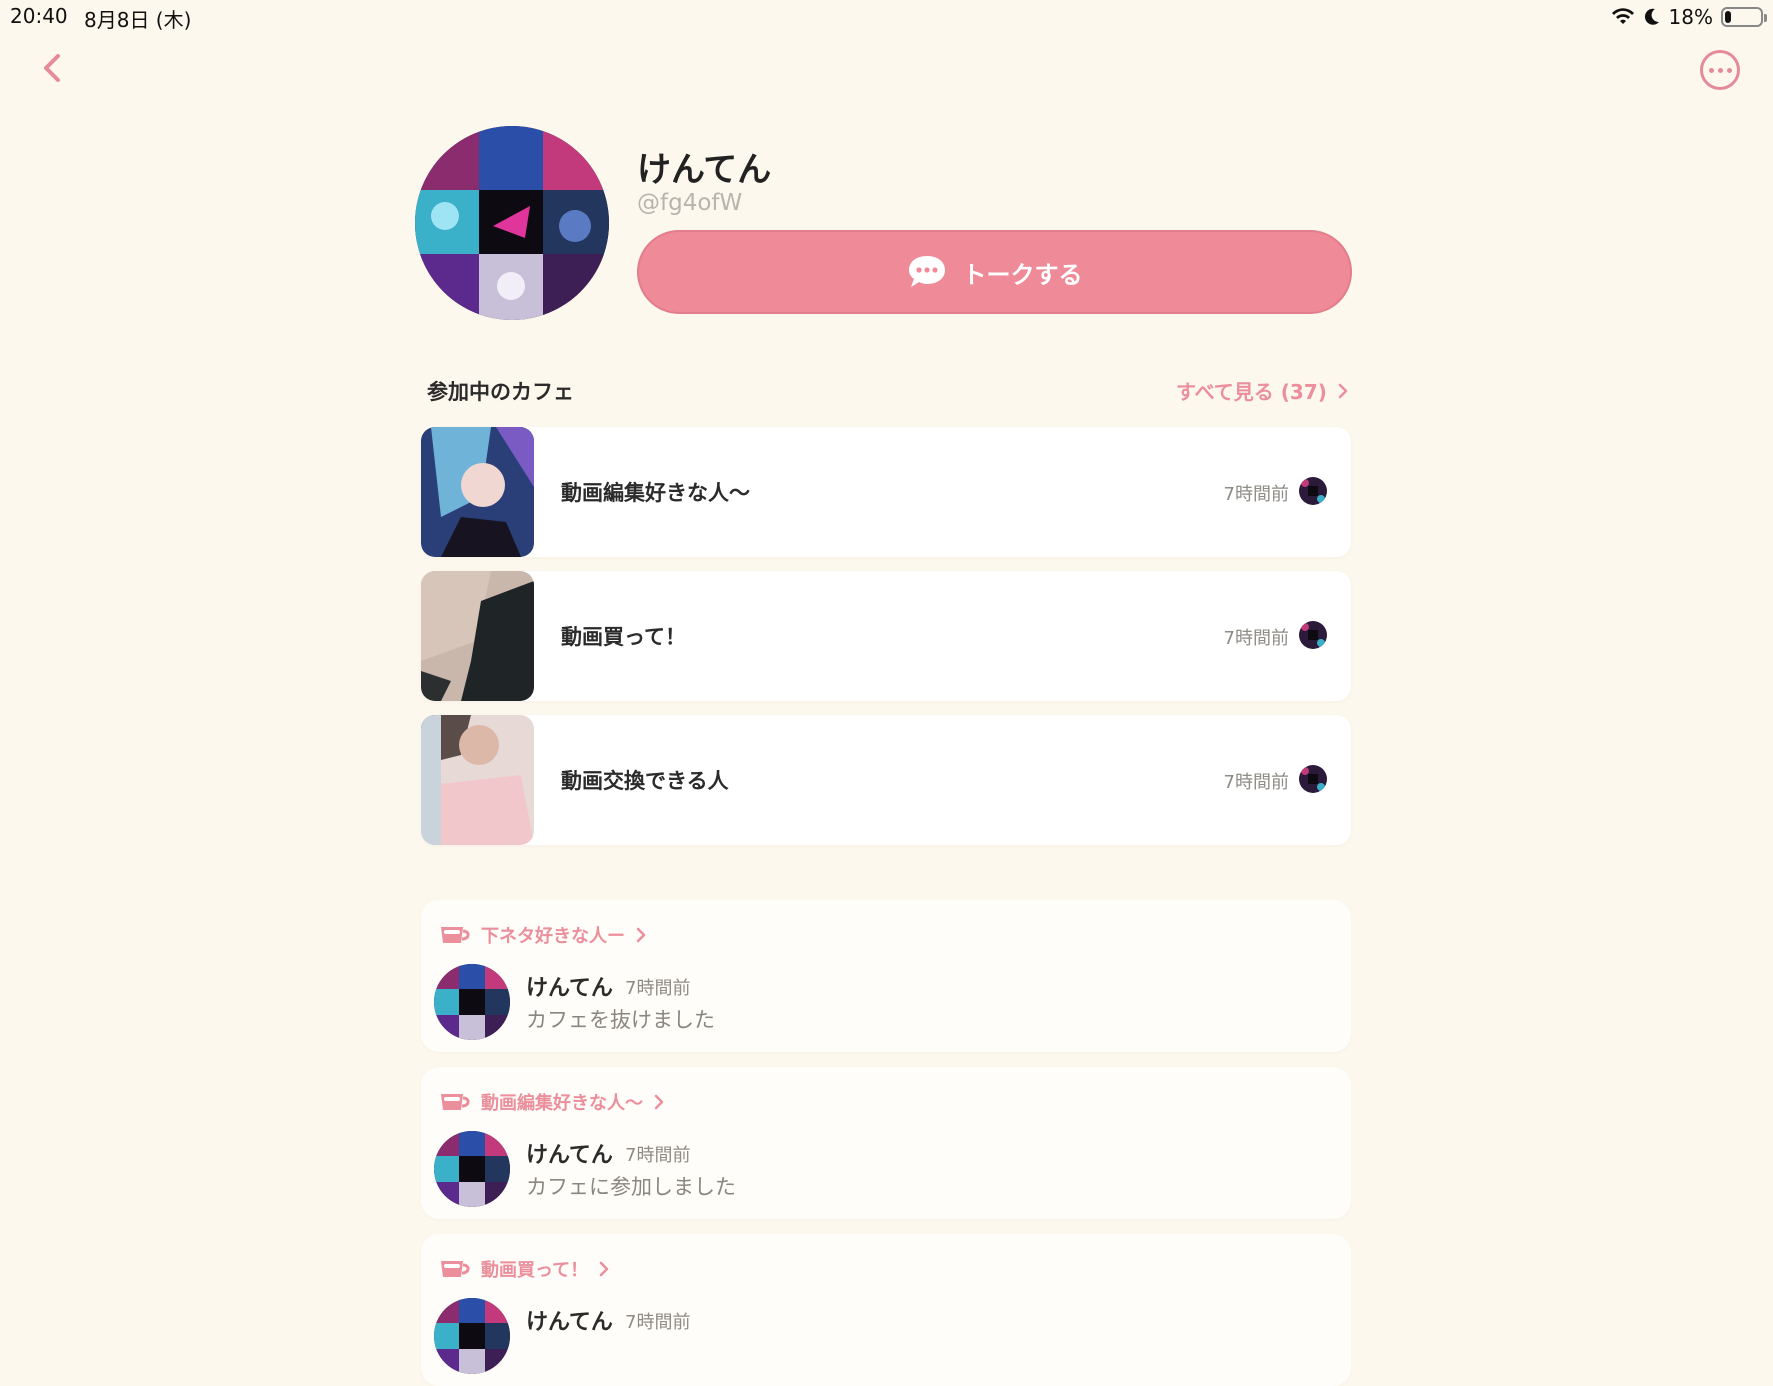  What do you see at coordinates (500, 392) in the screenshot?
I see `cafes-section-title: 参加中のカフェ` at bounding box center [500, 392].